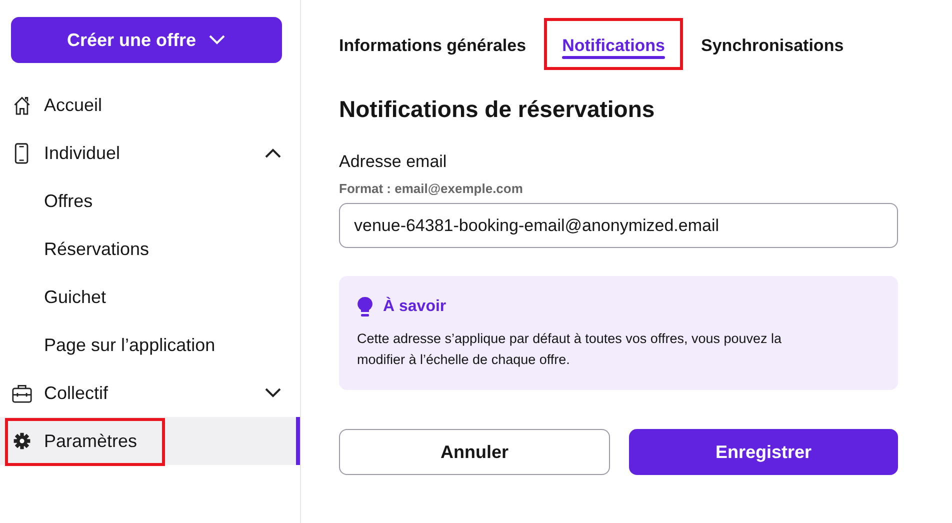  What do you see at coordinates (150, 201) in the screenshot?
I see `nav-item: Offres` at bounding box center [150, 201].